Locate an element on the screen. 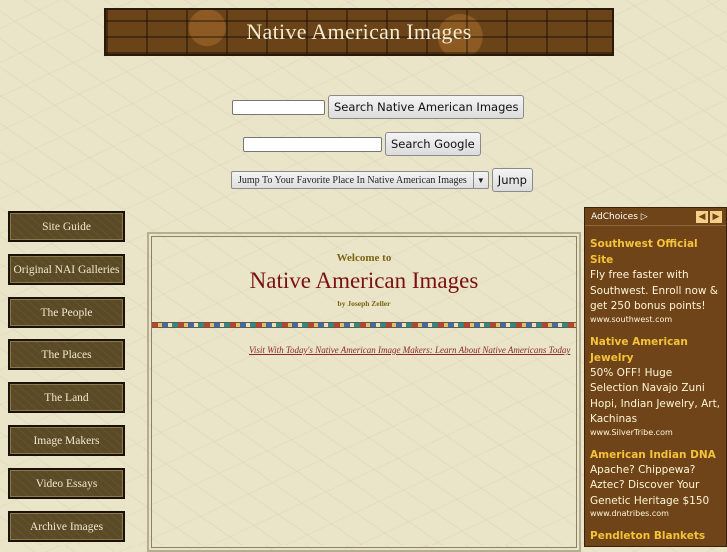  adchoices-icon: ▷ is located at coordinates (644, 216).